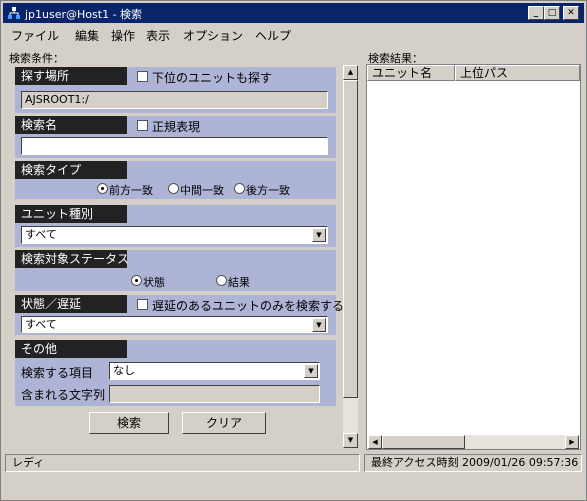 Image resolution: width=587 pixels, height=501 pixels. Describe the element at coordinates (473, 442) in the screenshot. I see `results-hscrollbar: ◀ ▶` at that location.